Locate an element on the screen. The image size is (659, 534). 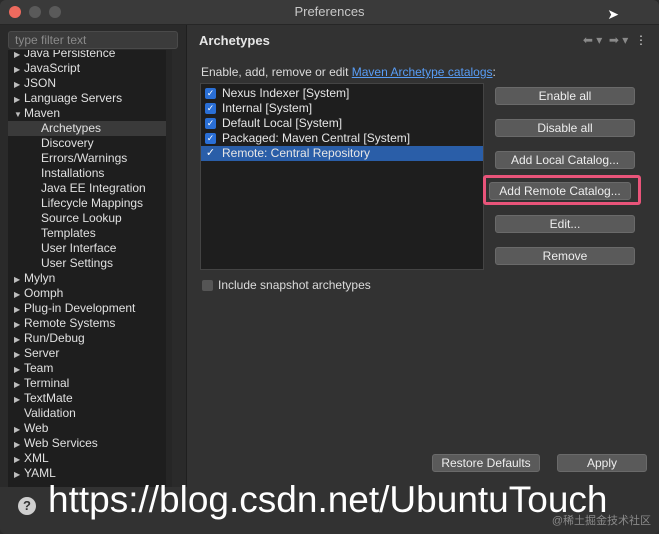
tree-item-user-interface: User Interface is located at coordinates (90, 248).